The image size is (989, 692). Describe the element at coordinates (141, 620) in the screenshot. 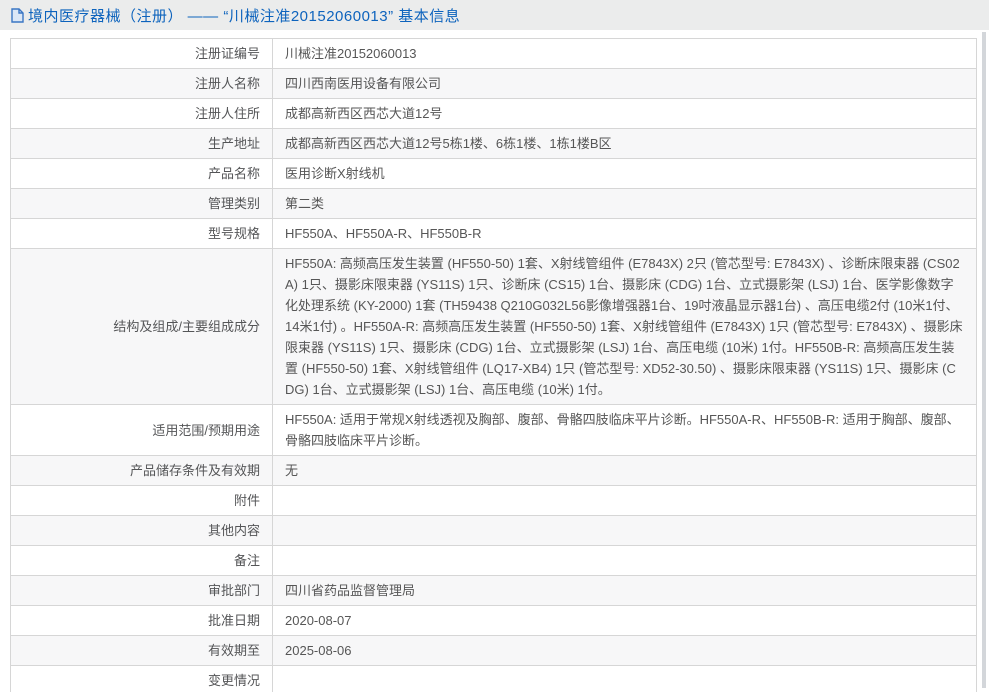

I see `row-label: 批准日期` at that location.